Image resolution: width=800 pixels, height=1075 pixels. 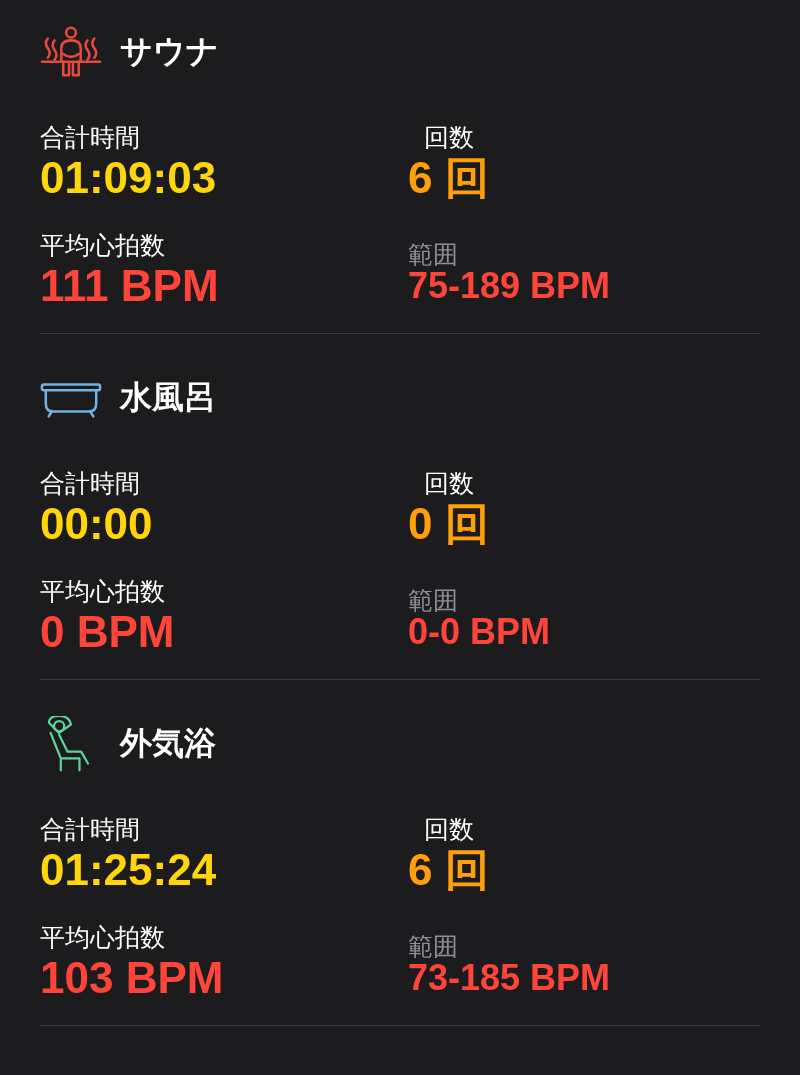 I want to click on stat-value: 00:00, so click(x=96, y=524).